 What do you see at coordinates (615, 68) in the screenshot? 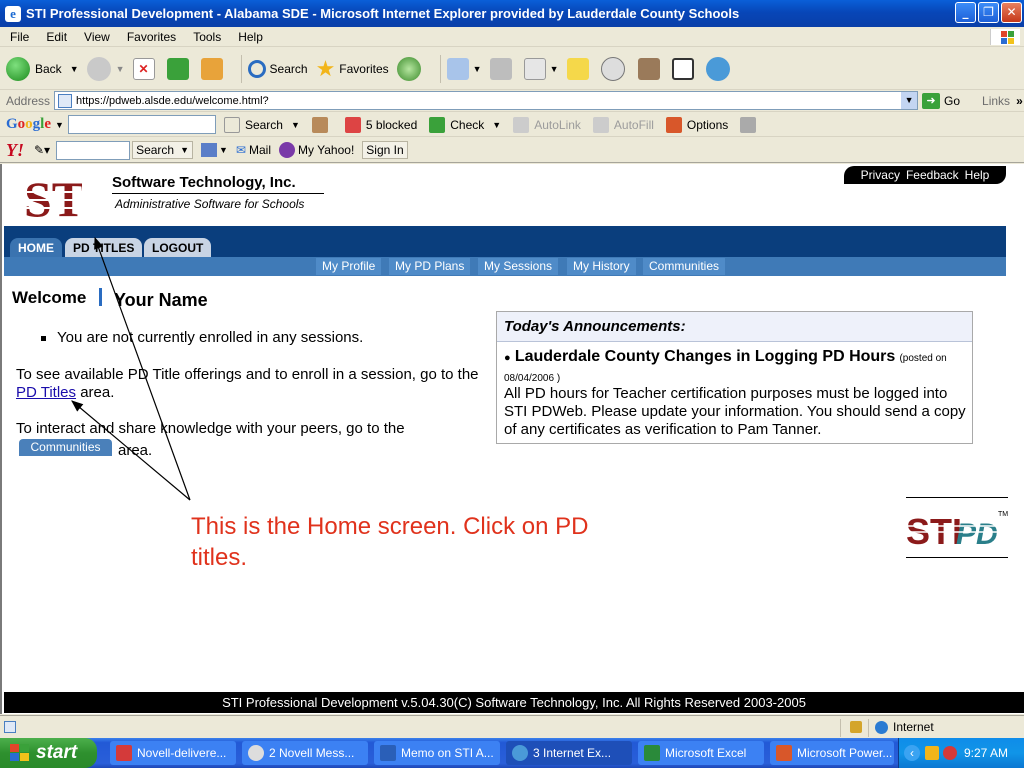
I see `messenger-button` at bounding box center [615, 68].